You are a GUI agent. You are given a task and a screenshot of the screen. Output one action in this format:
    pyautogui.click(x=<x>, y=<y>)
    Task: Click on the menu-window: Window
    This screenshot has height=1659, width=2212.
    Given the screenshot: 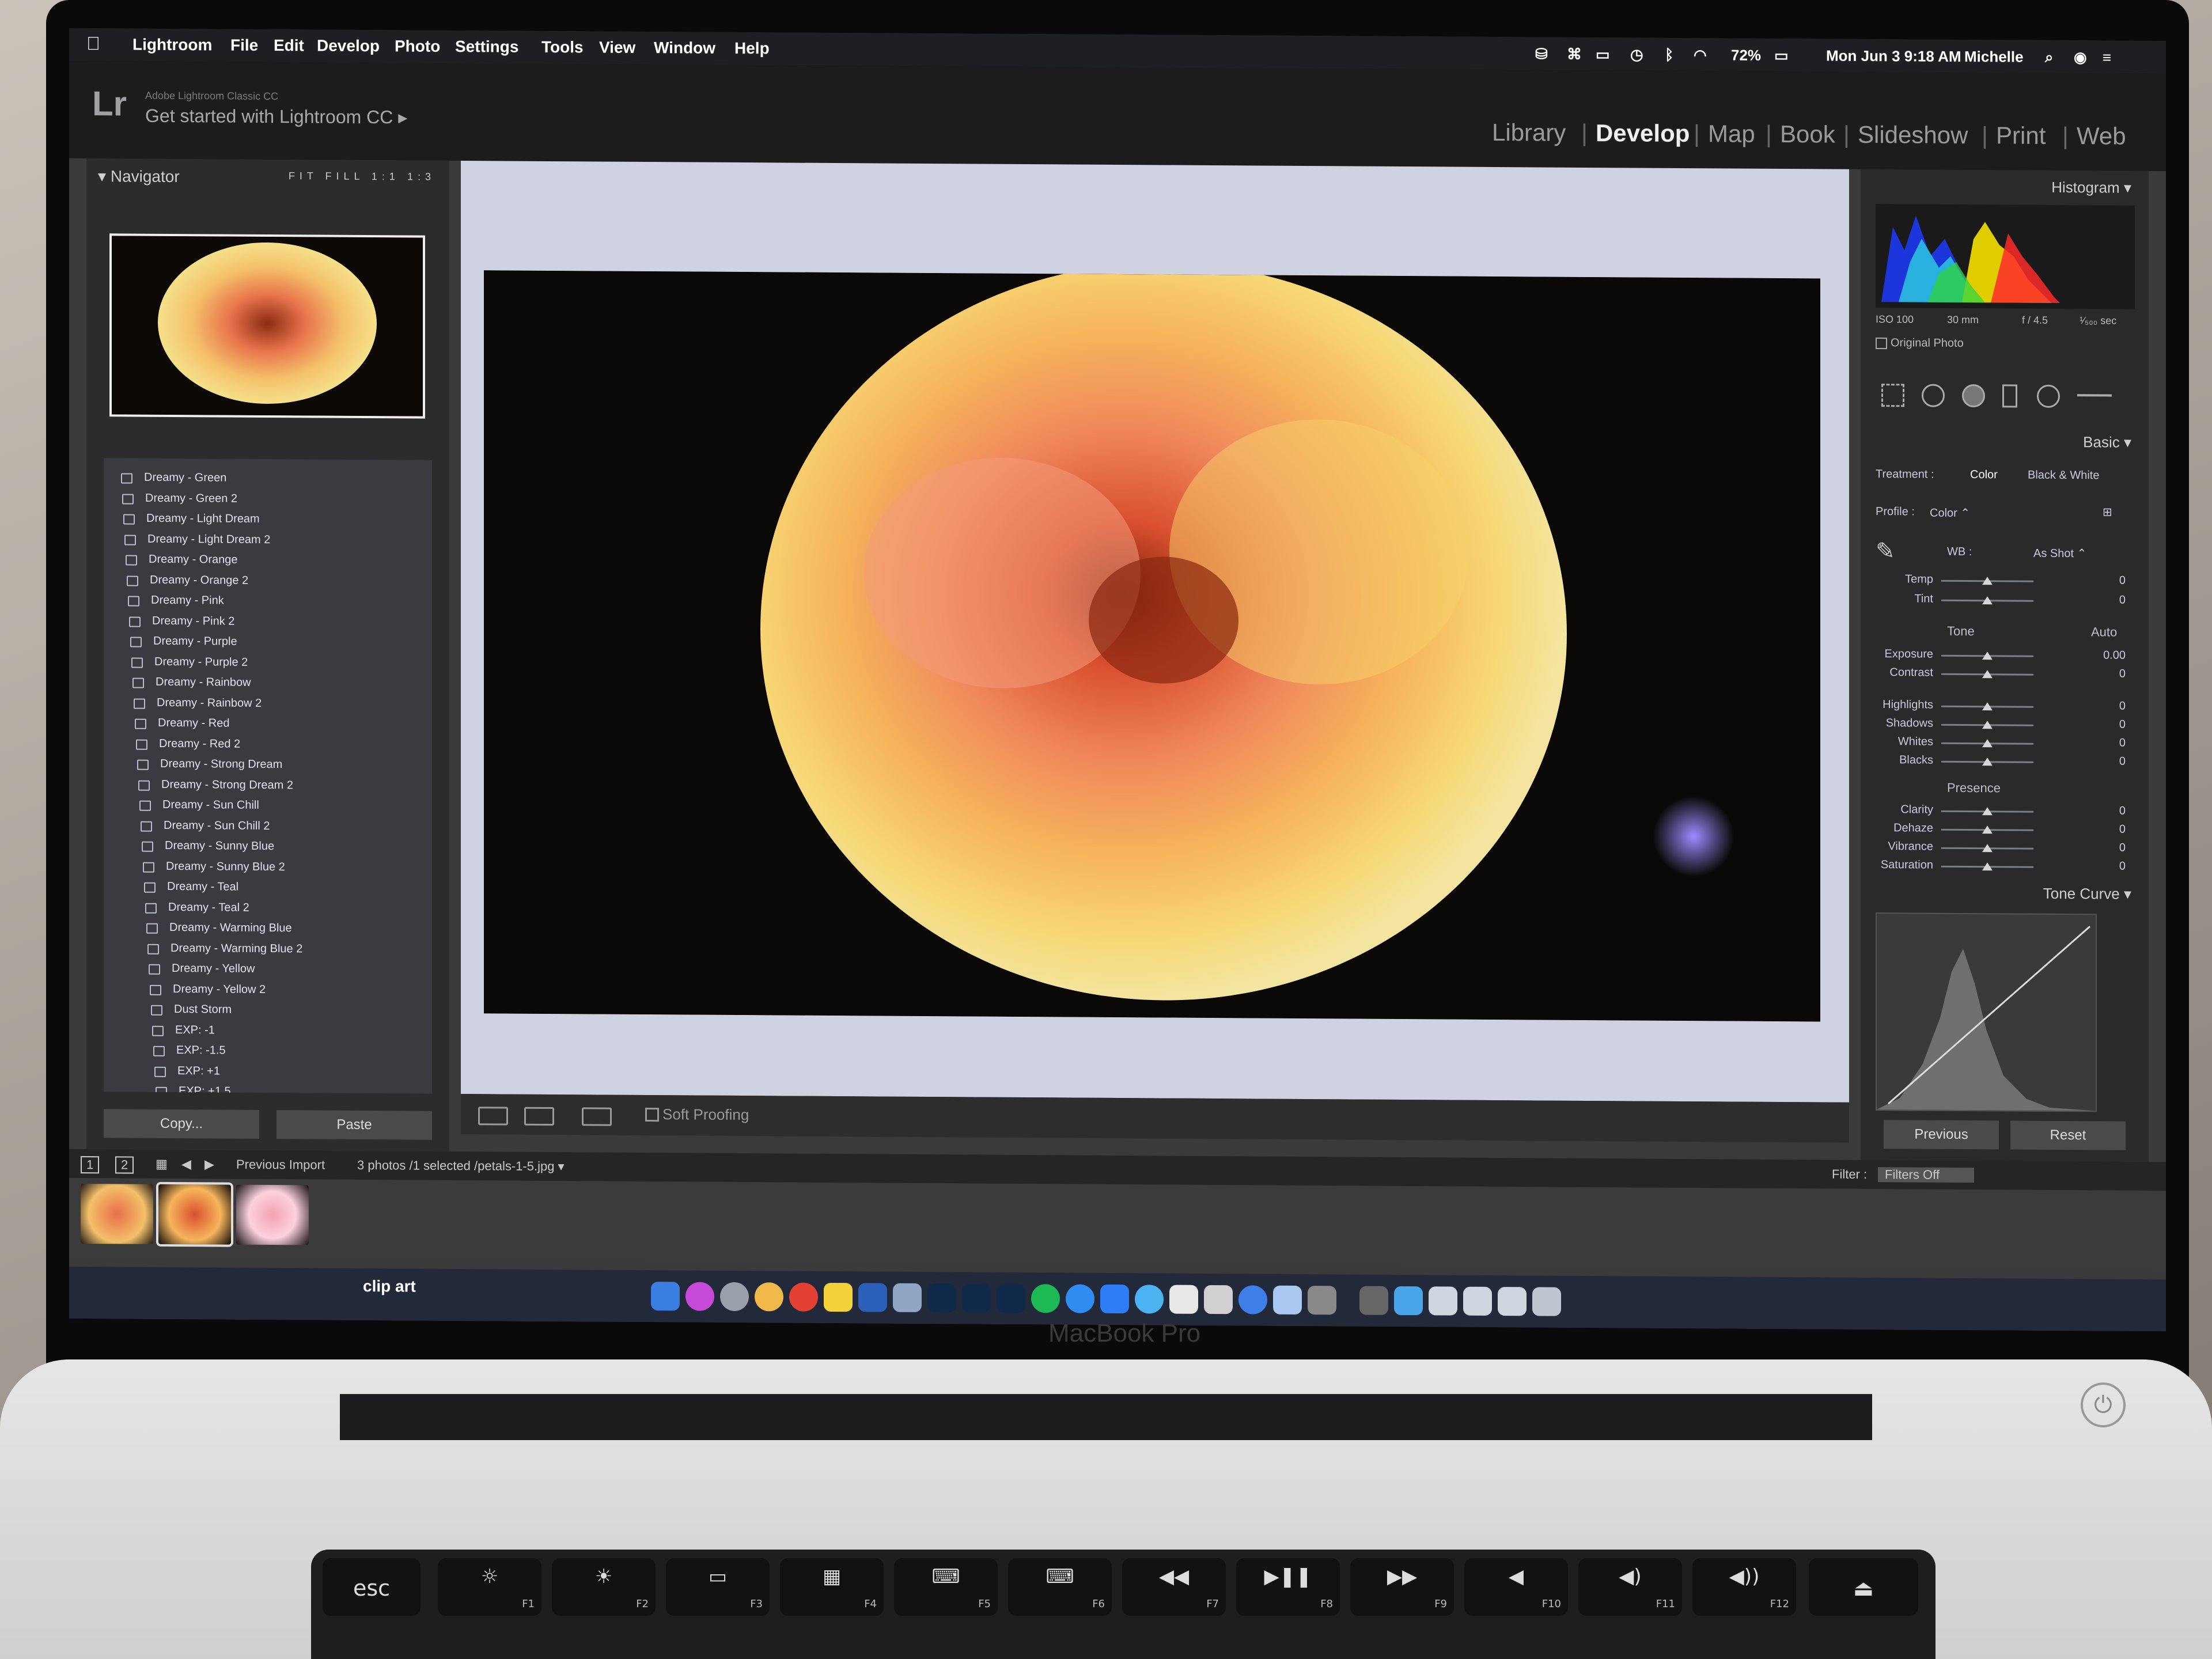 What is the action you would take?
    pyautogui.click(x=684, y=48)
    